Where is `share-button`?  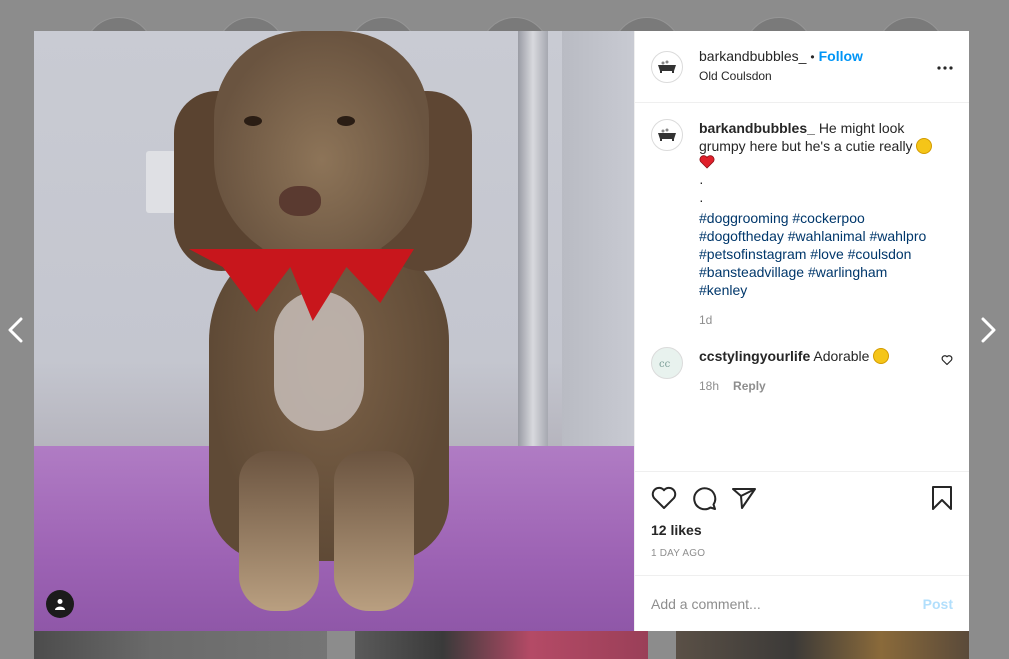
share-button is located at coordinates (751, 498).